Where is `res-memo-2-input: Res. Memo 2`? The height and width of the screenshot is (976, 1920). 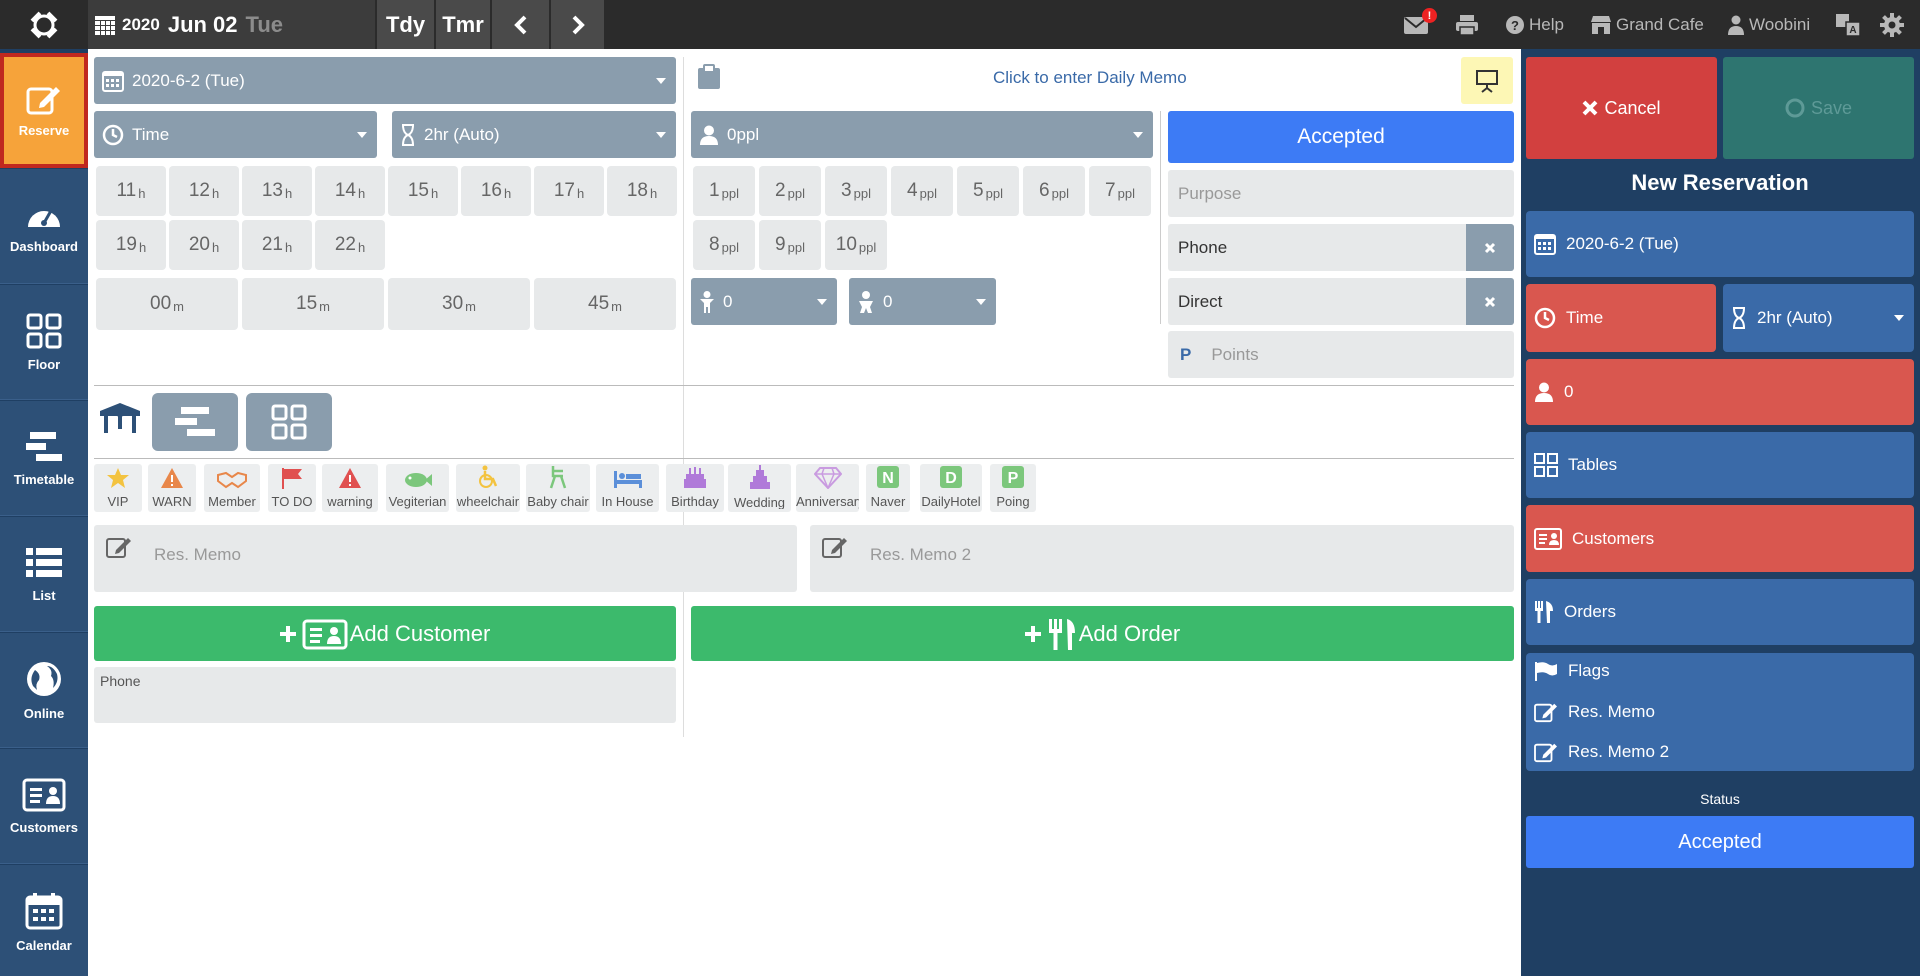
res-memo-2-input: Res. Memo 2 is located at coordinates (1162, 558).